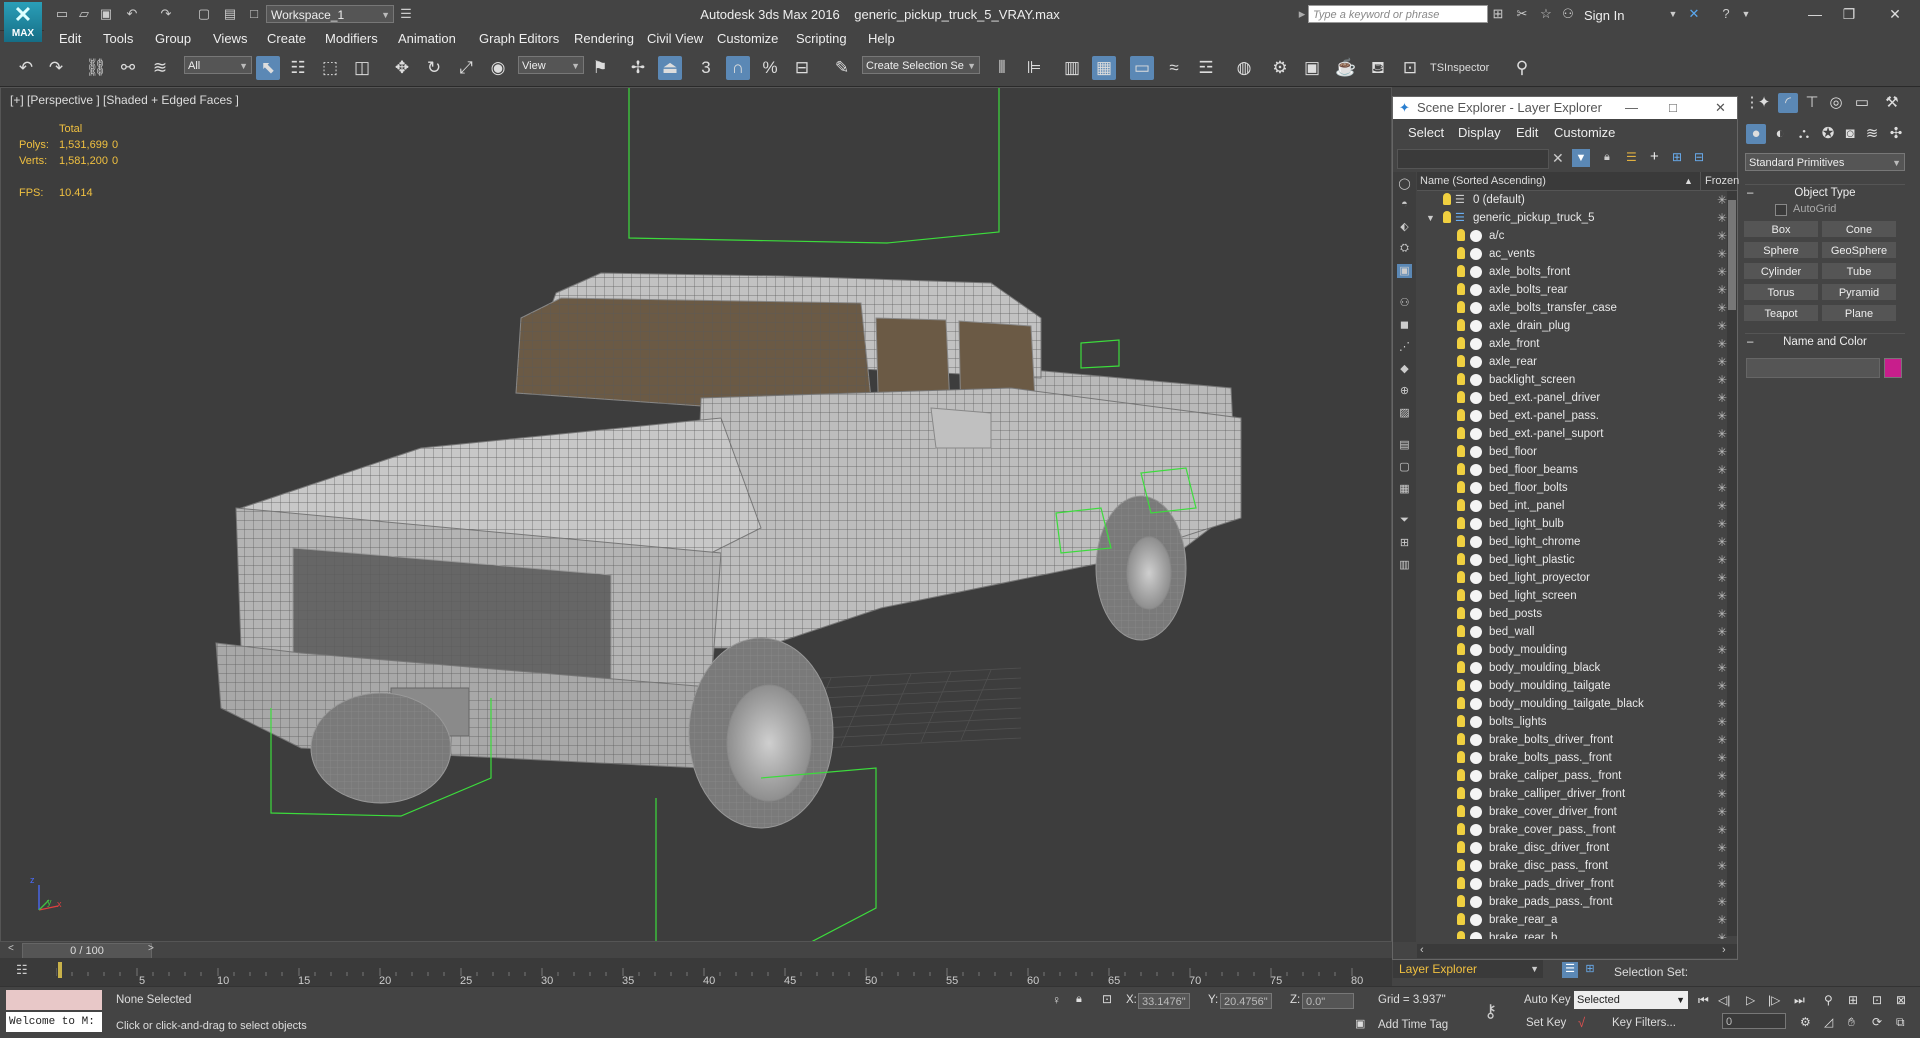  Describe the element at coordinates (1654, 156) in the screenshot. I see `add-layer-icon: +` at that location.